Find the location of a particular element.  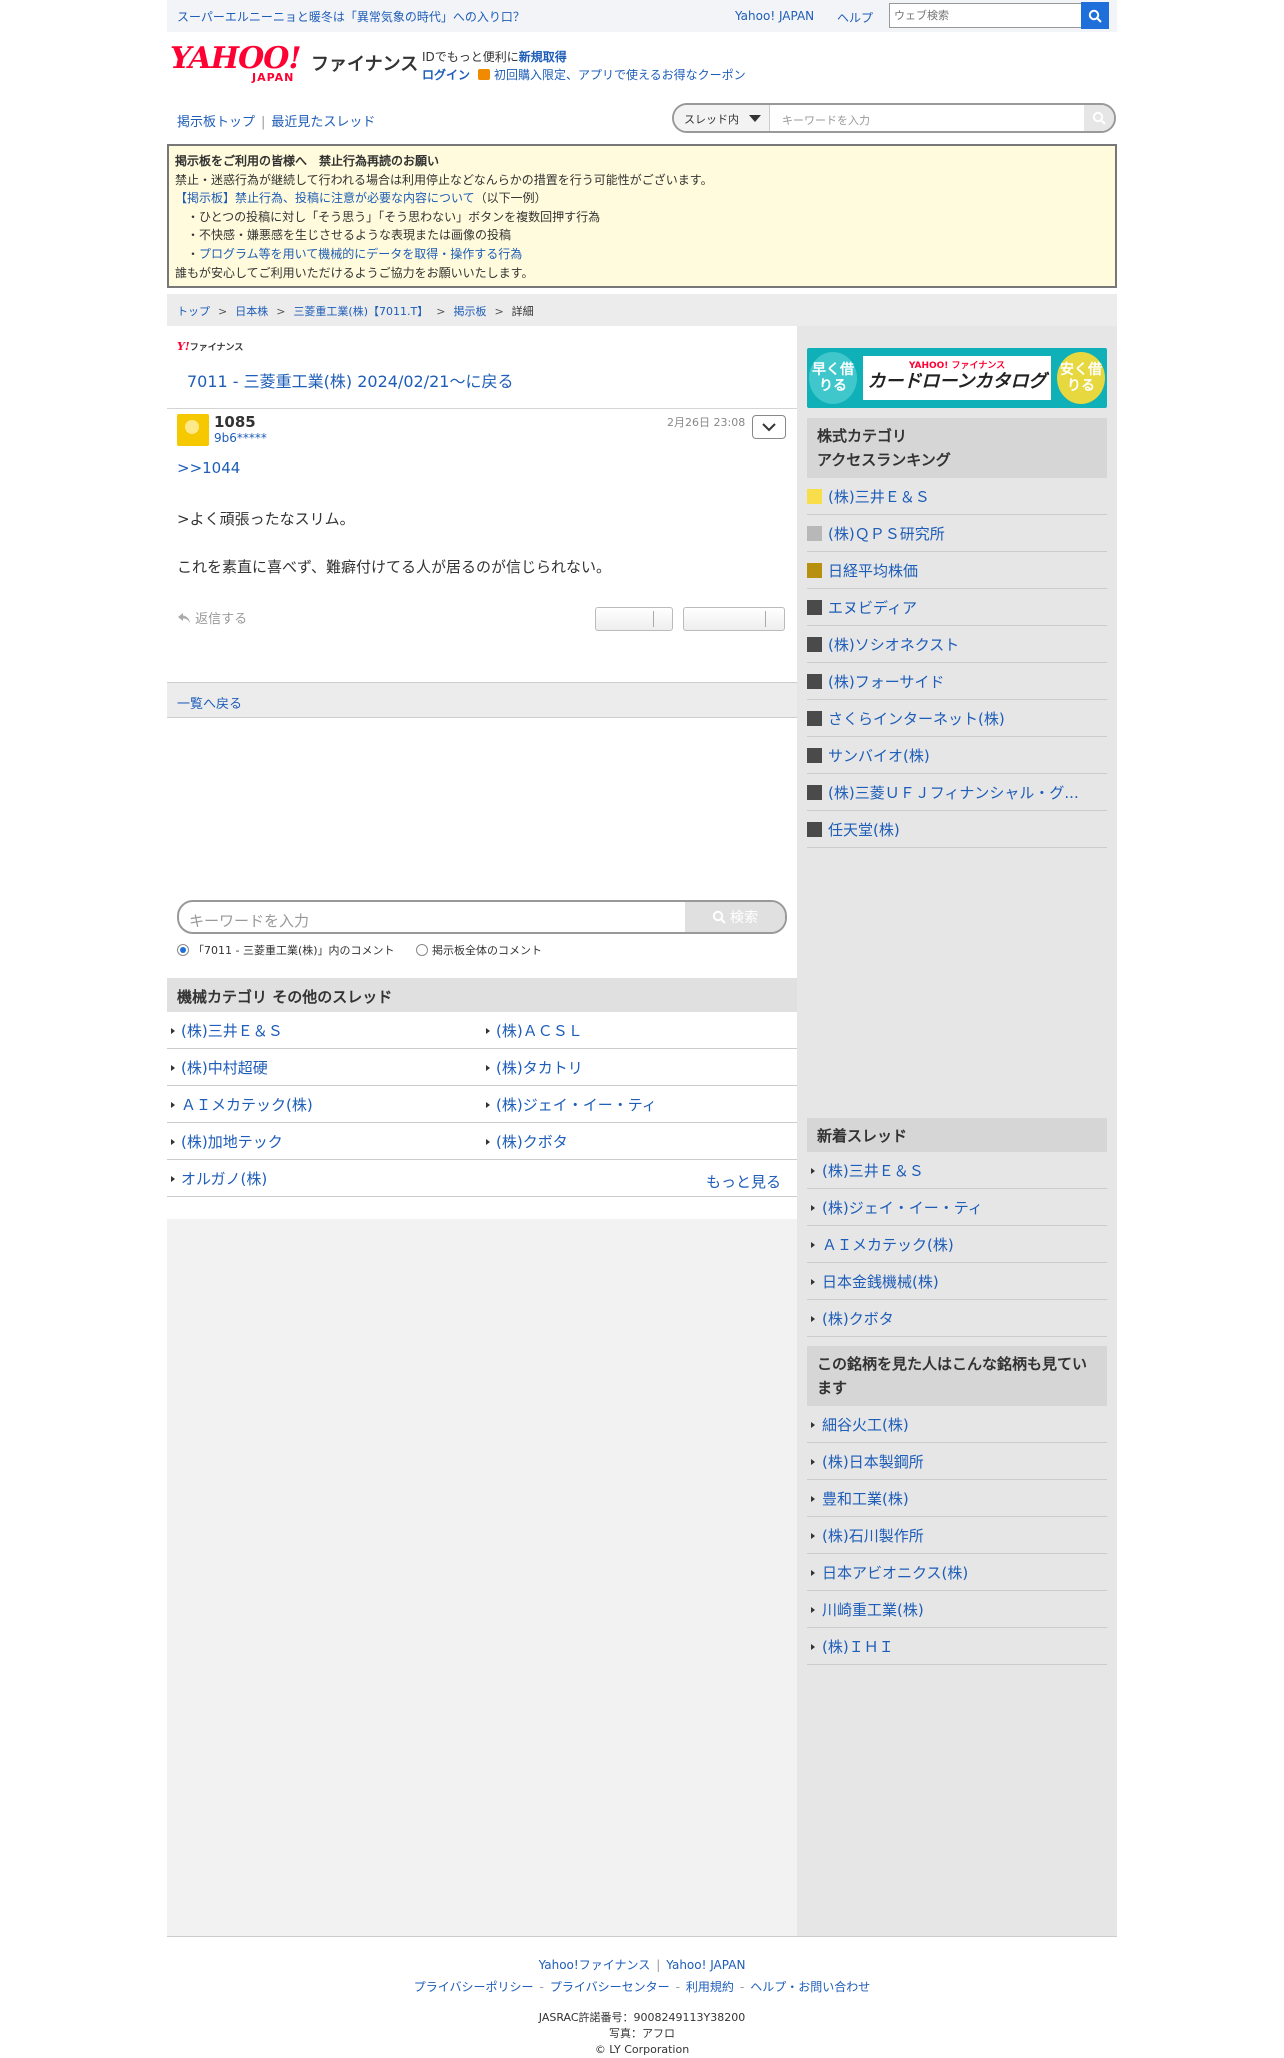

new-thread-item: (株)ジェイ・イー・ティ is located at coordinates (957, 1207).